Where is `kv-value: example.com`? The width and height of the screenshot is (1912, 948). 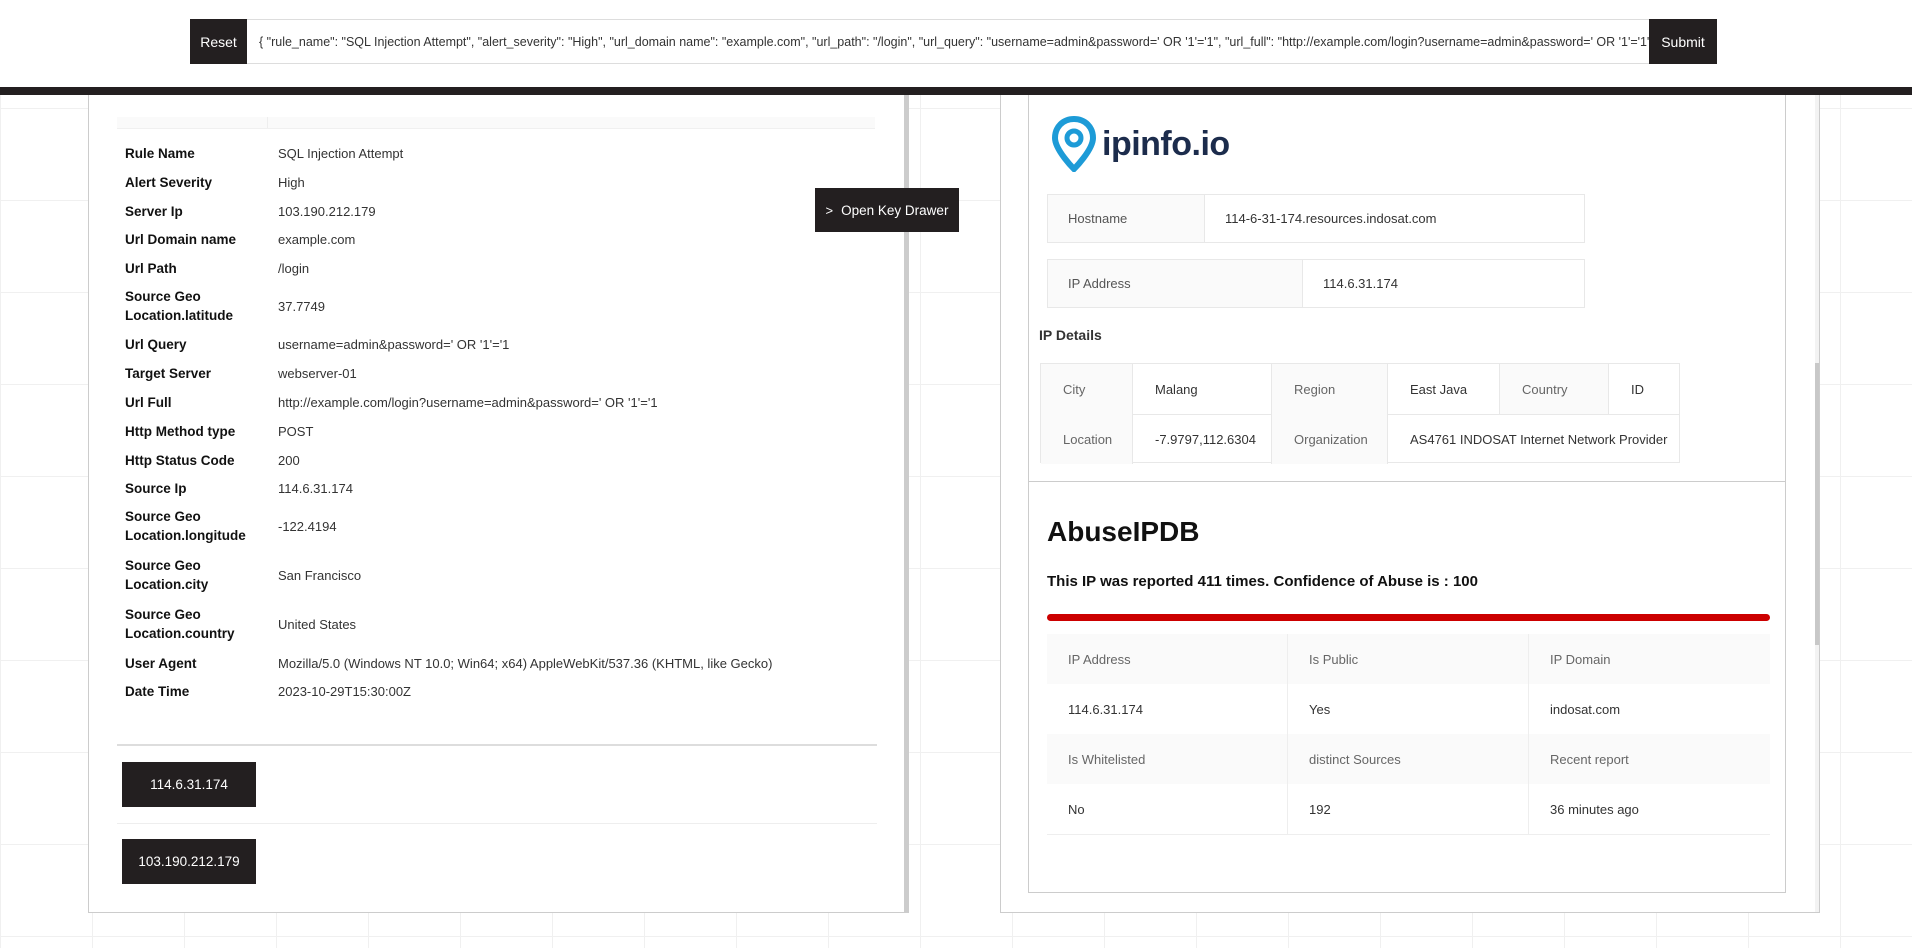 kv-value: example.com is located at coordinates (317, 239).